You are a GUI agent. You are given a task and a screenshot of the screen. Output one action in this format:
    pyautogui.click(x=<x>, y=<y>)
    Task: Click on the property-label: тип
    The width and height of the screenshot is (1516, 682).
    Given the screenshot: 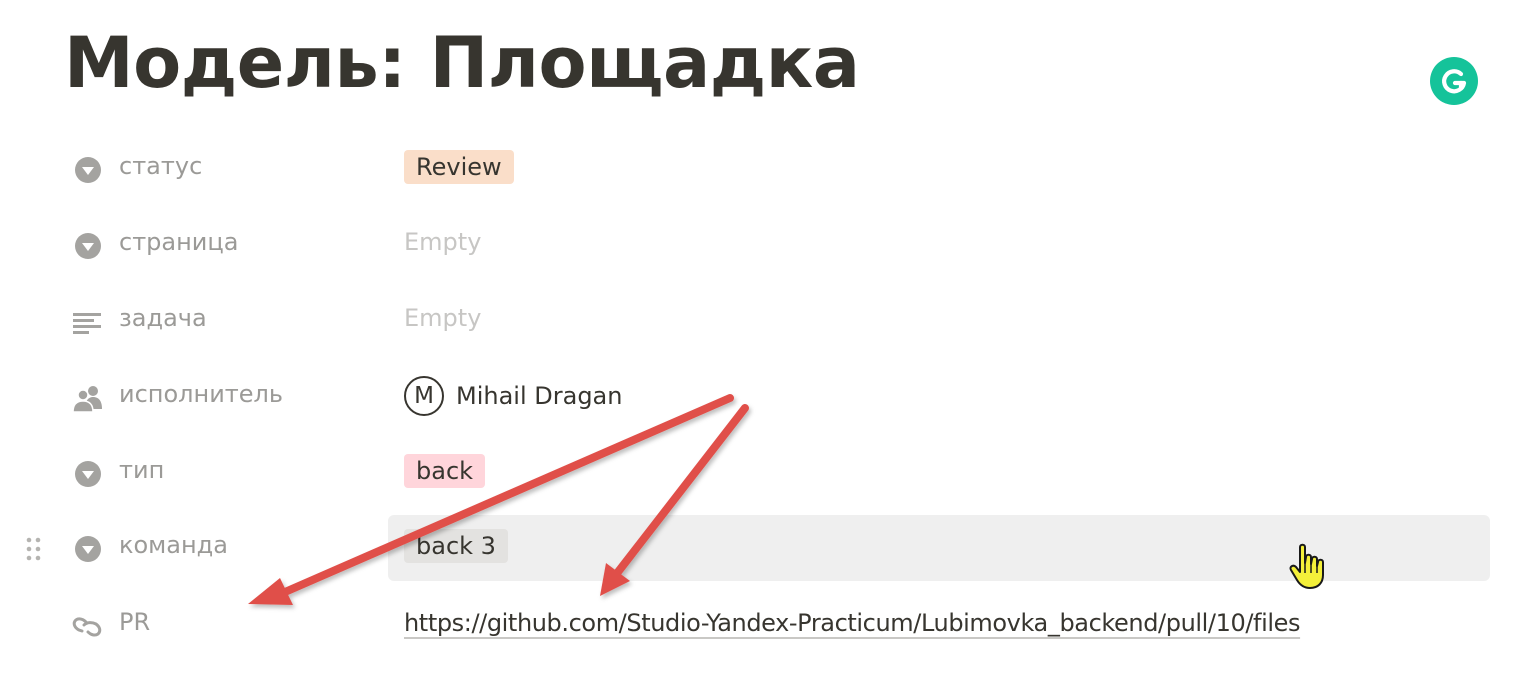 What is the action you would take?
    pyautogui.click(x=142, y=470)
    